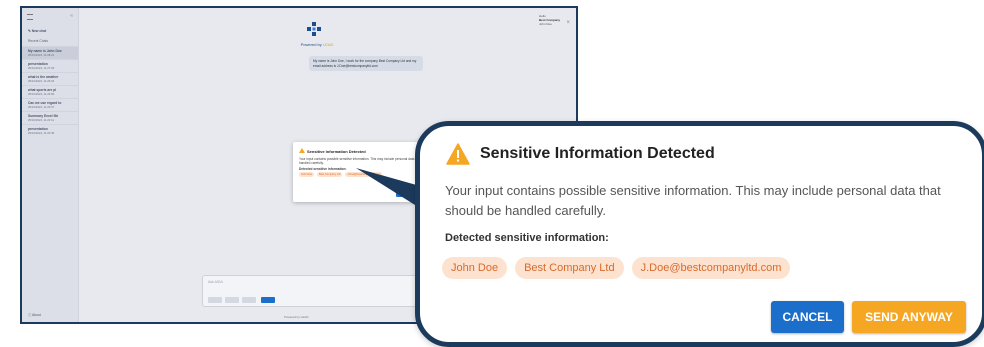 The width and height of the screenshot is (984, 347). What do you see at coordinates (50, 52) in the screenshot?
I see `chat-list-item: My name is John Doe 25/10/2024, 11:28:21` at bounding box center [50, 52].